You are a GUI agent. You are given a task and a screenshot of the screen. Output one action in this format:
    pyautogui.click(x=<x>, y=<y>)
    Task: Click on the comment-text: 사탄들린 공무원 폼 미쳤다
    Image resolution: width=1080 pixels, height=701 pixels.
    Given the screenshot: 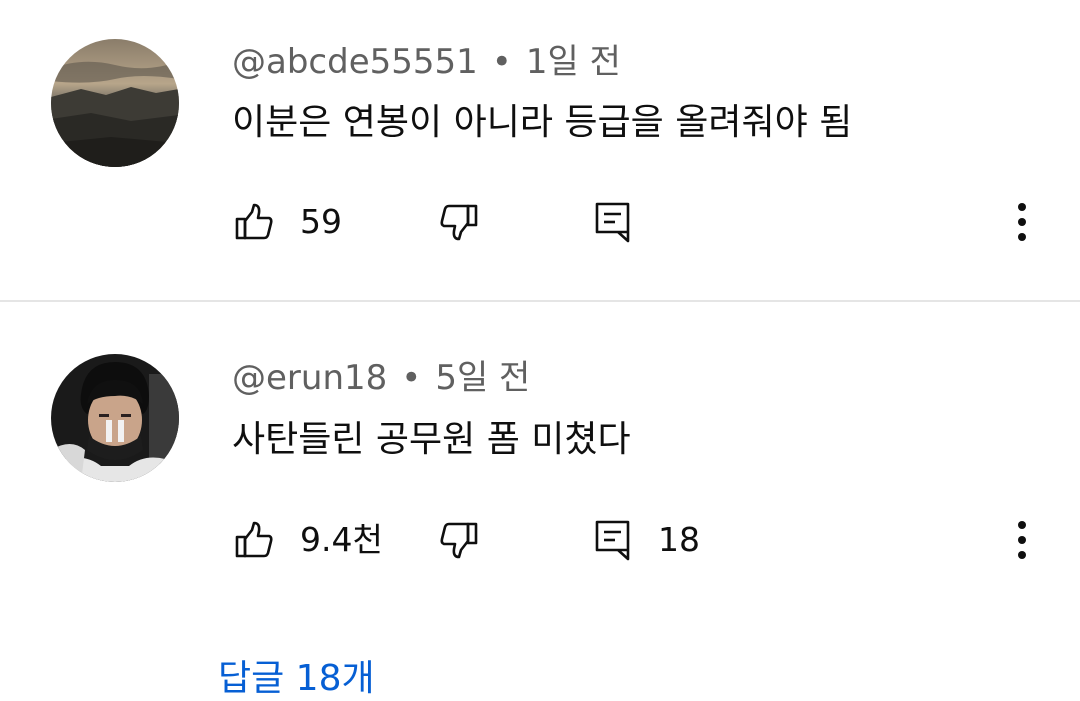 What is the action you would take?
    pyautogui.click(x=431, y=439)
    